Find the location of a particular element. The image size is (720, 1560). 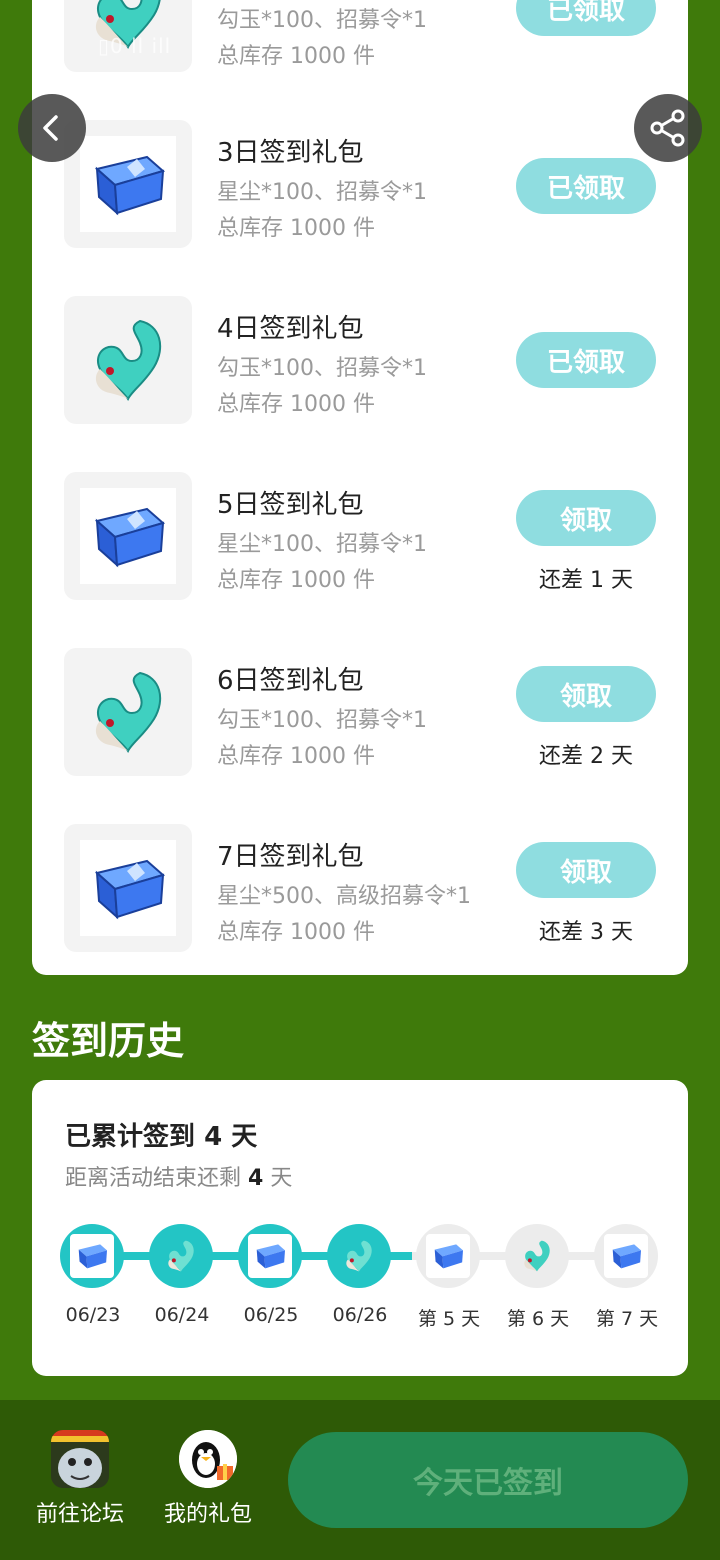

end-prefix: 距离活动结束还剩 is located at coordinates (153, 1178).